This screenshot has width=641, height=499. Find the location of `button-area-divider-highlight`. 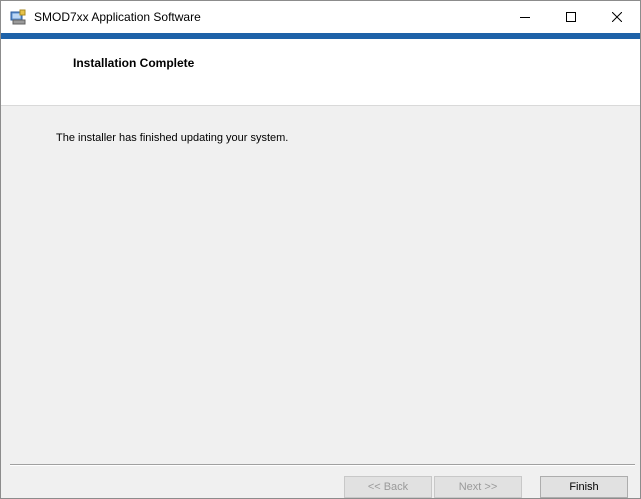

button-area-divider-highlight is located at coordinates (322, 465).